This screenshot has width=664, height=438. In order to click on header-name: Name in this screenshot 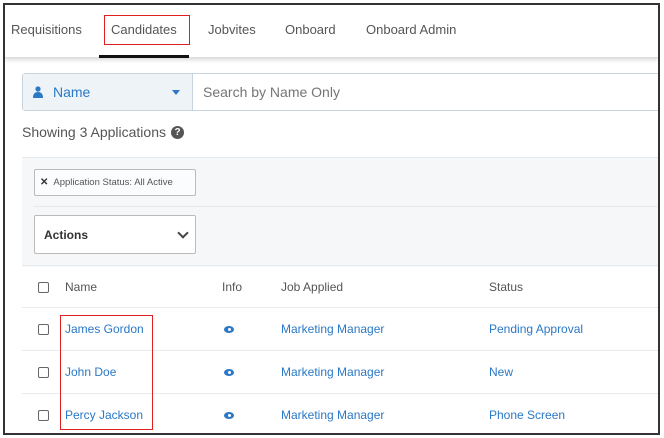, I will do `click(81, 287)`.